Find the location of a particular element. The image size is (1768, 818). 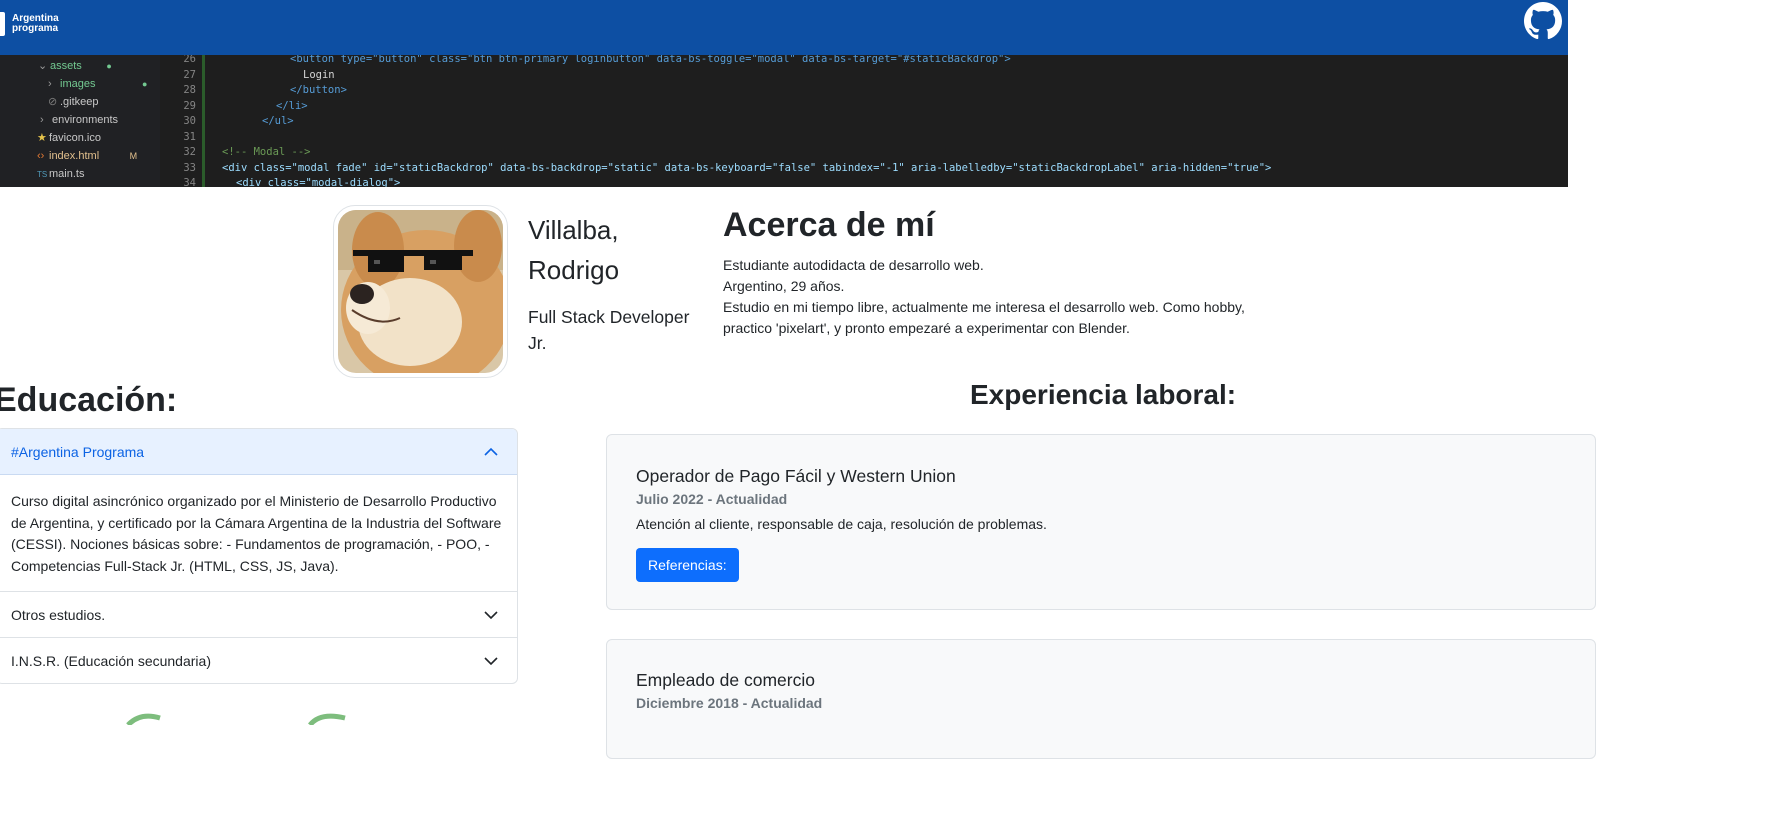

line-number: 34 is located at coordinates (189, 182).